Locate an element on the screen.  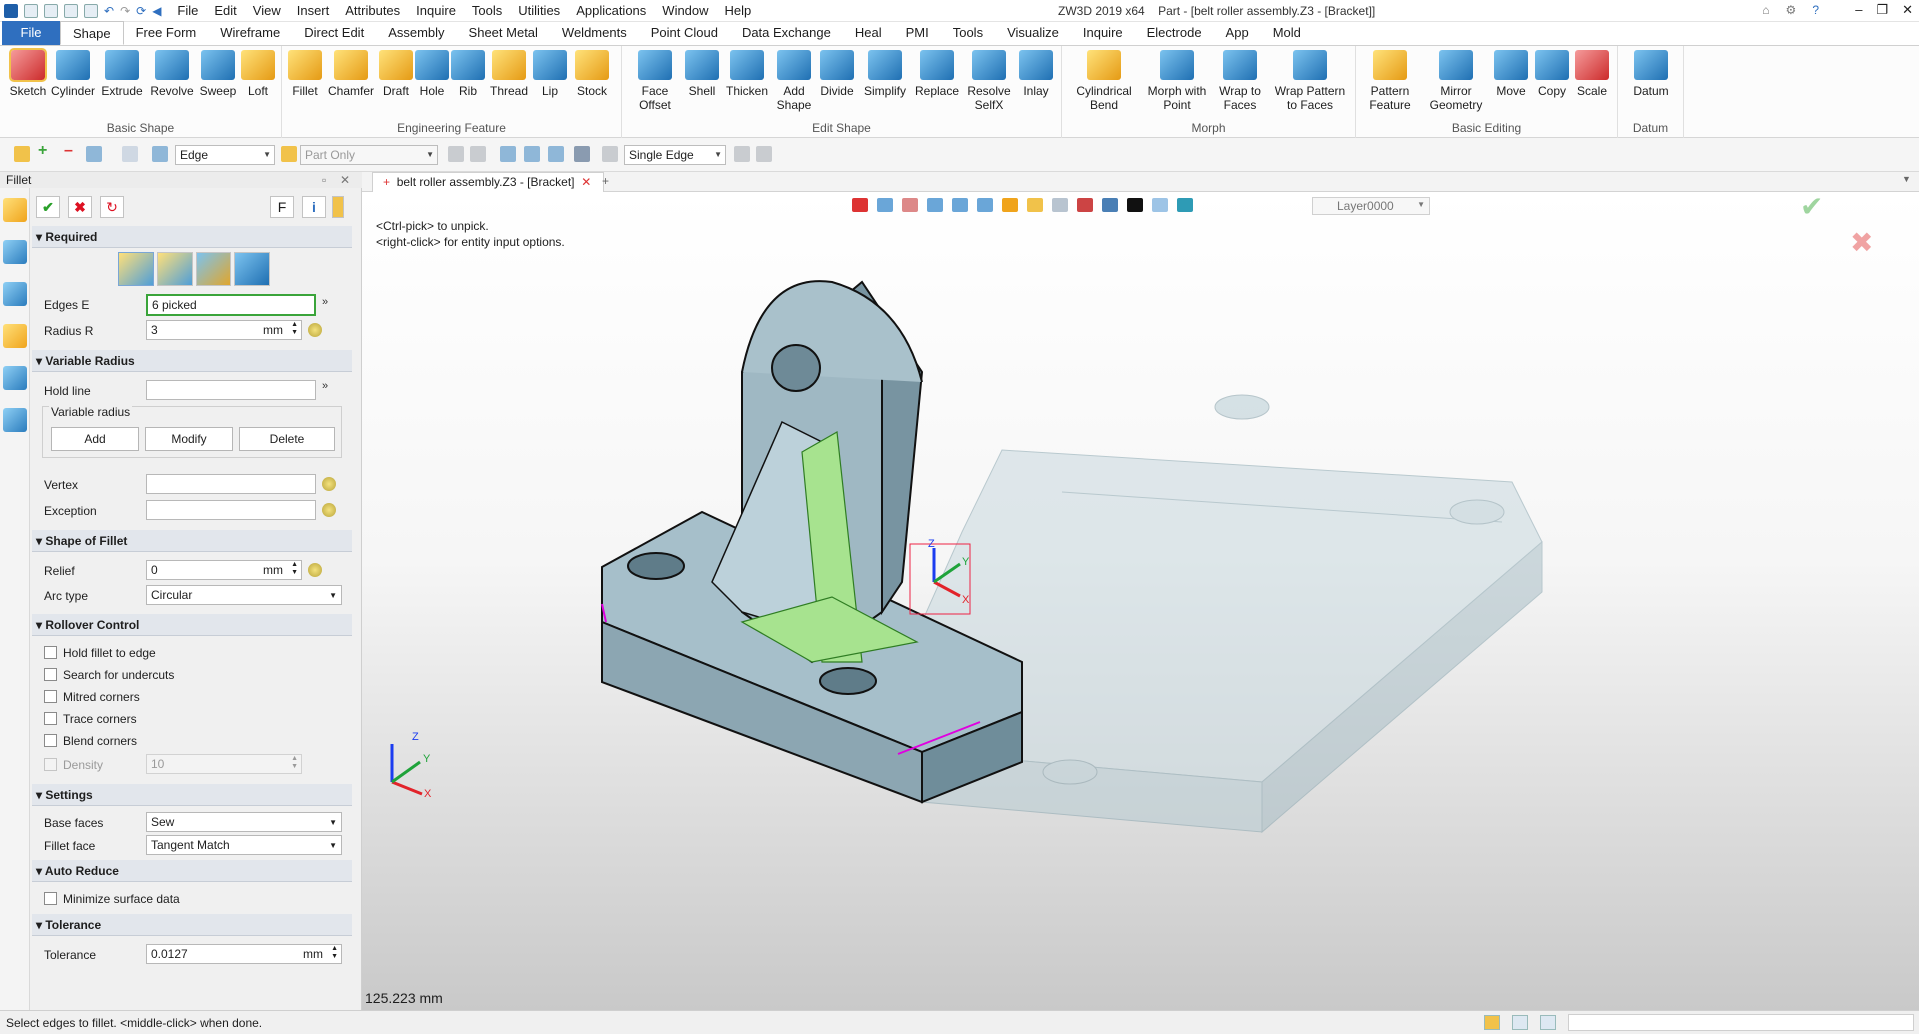
tab-weldments: Weldments is located at coordinates (594, 33).